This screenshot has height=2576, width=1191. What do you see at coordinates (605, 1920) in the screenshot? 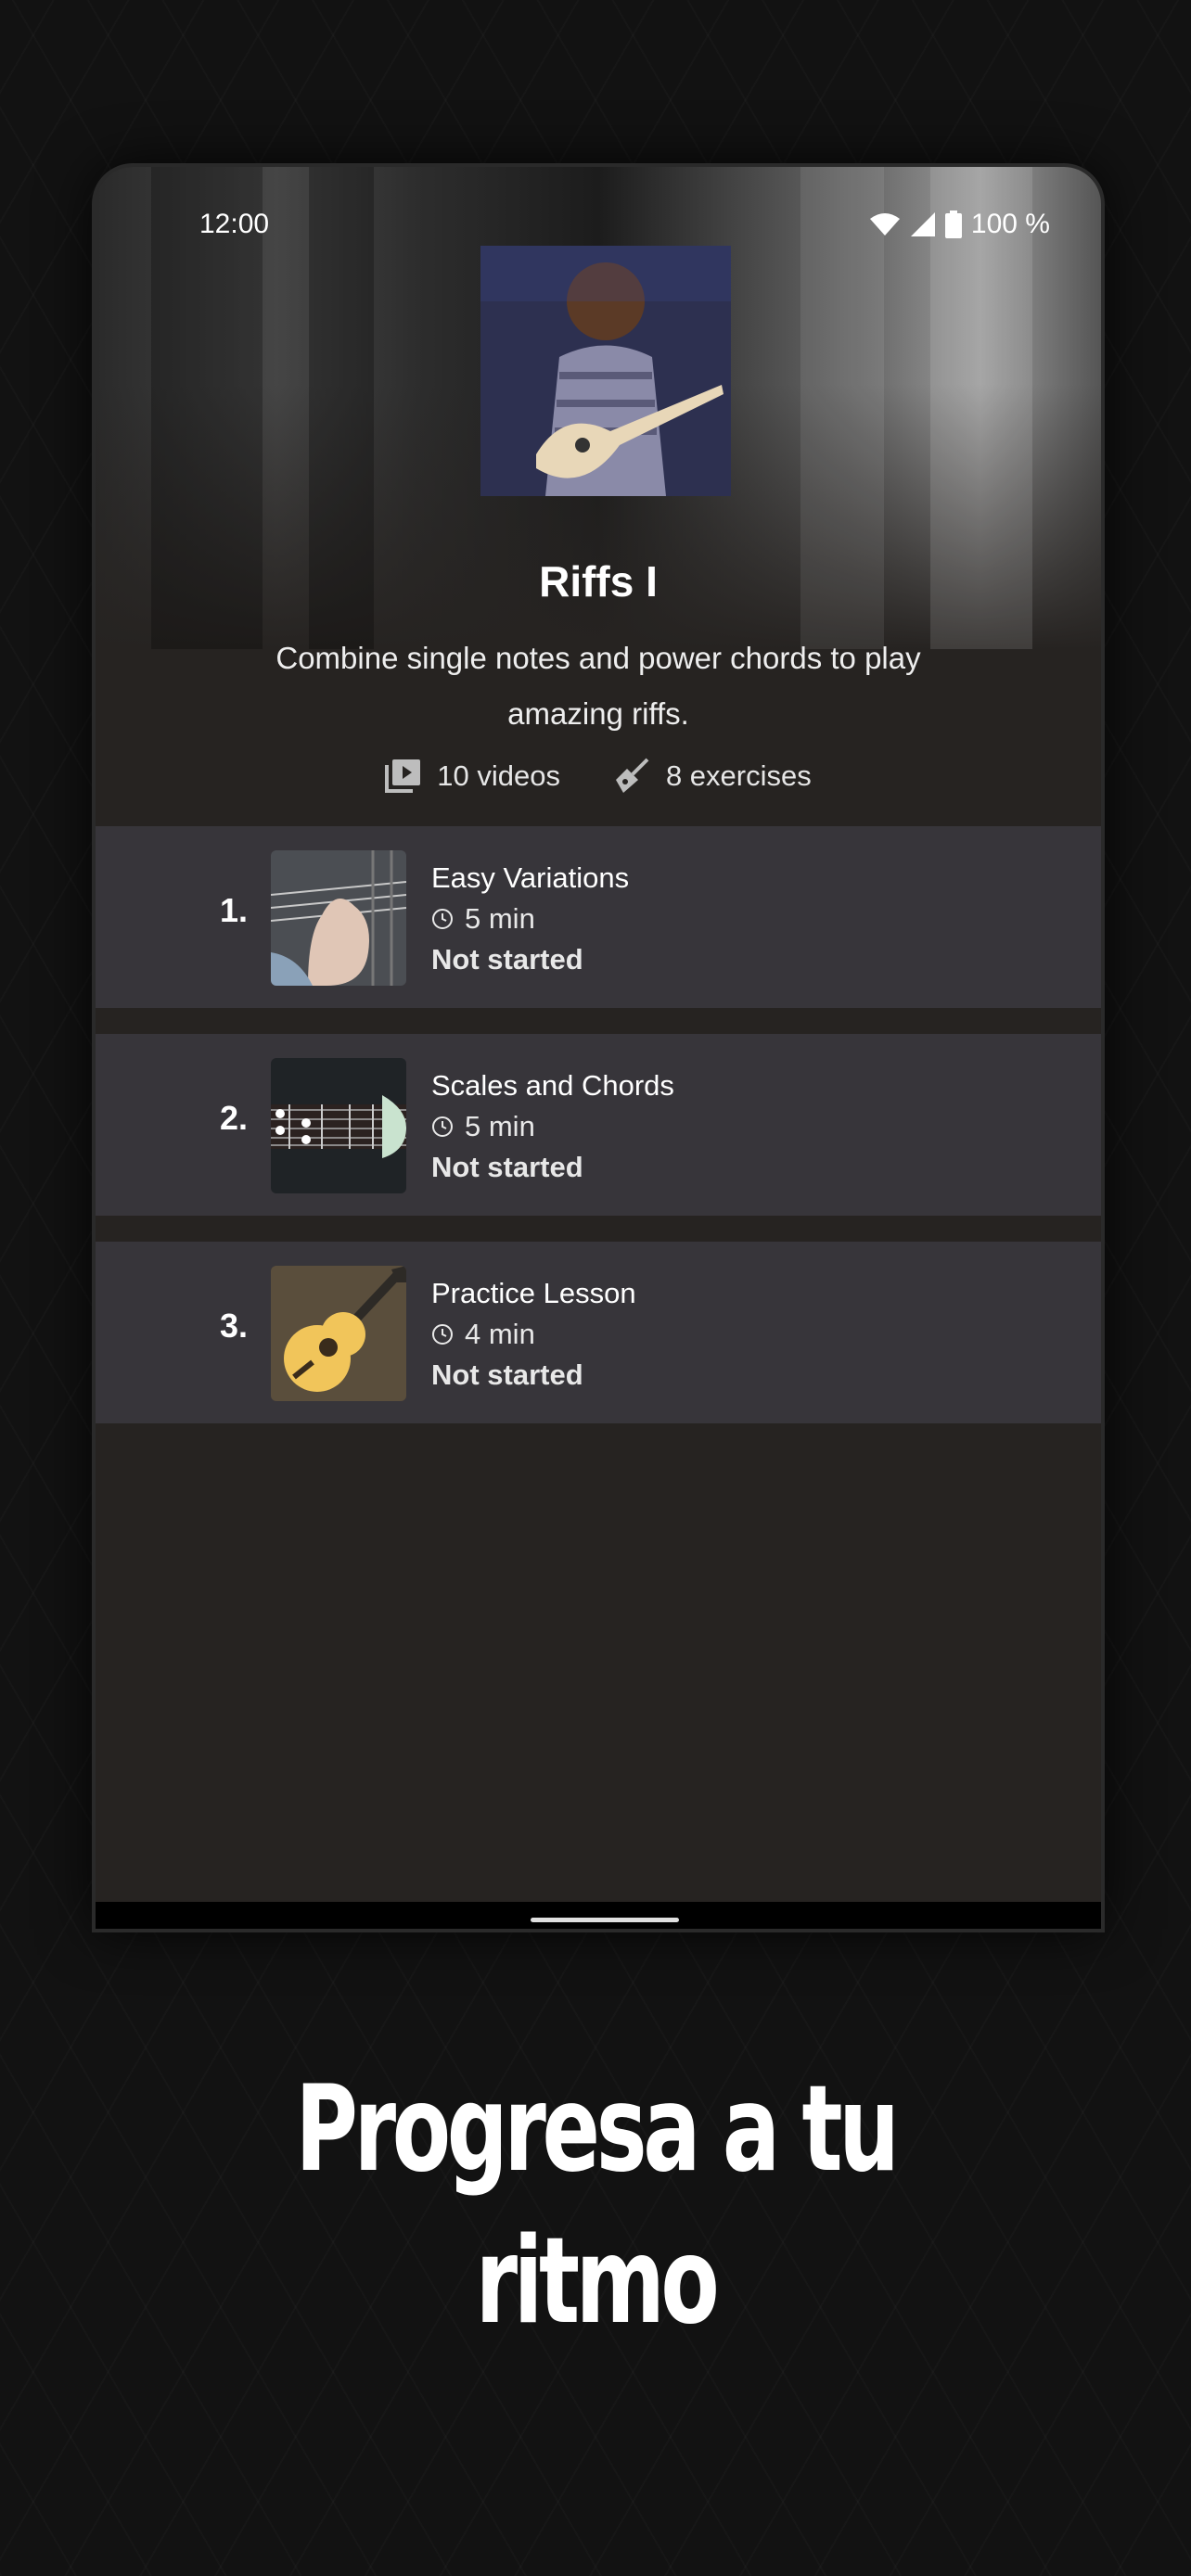
I see `home-indicator` at bounding box center [605, 1920].